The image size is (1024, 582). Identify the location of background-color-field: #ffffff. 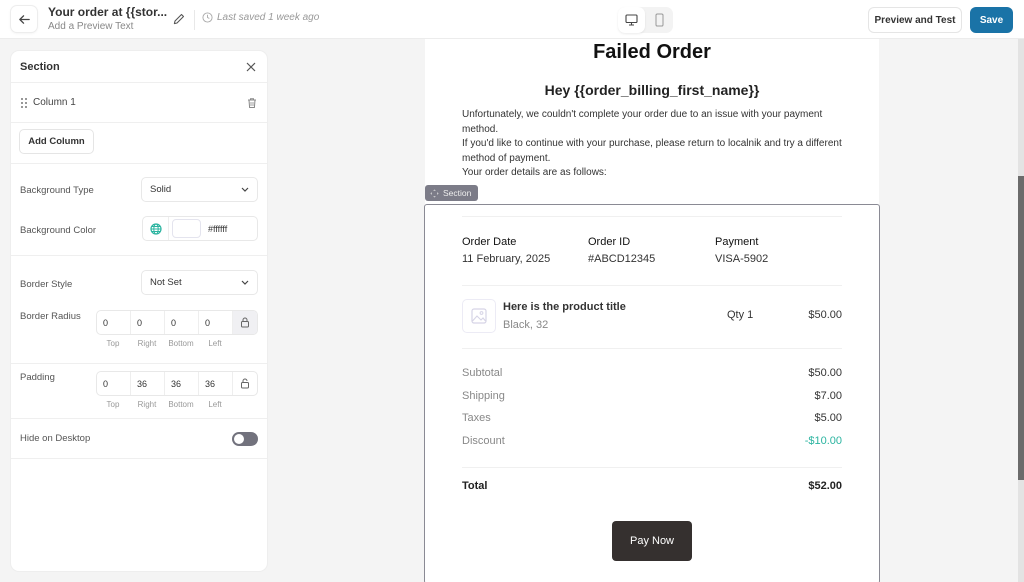
(200, 228).